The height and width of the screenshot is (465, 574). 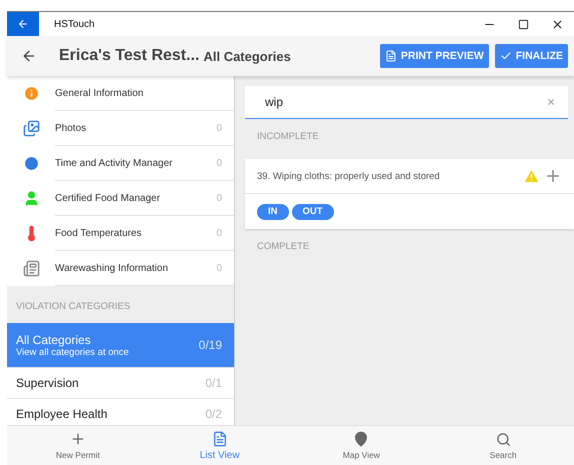 What do you see at coordinates (31, 128) in the screenshot?
I see `photos-icon` at bounding box center [31, 128].